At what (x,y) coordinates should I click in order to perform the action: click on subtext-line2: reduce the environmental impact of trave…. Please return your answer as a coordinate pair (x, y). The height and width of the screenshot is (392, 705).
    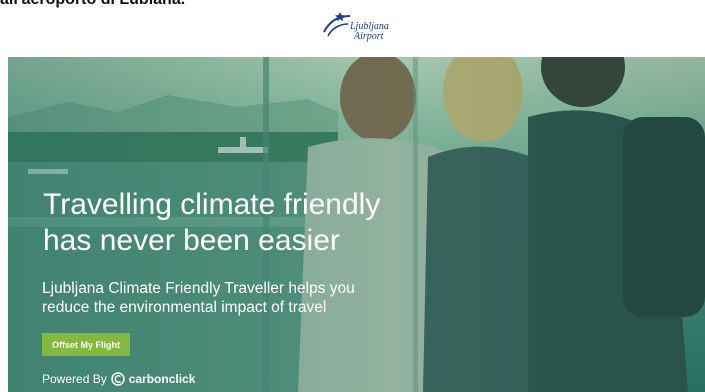
    Looking at the image, I should click on (184, 307).